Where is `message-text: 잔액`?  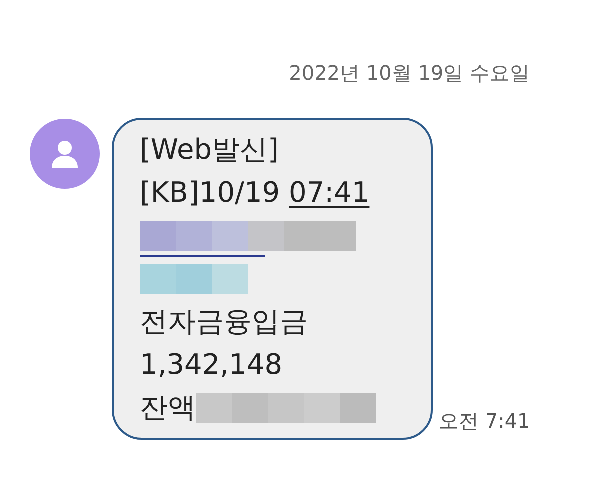 message-text: 잔액 is located at coordinates (168, 408).